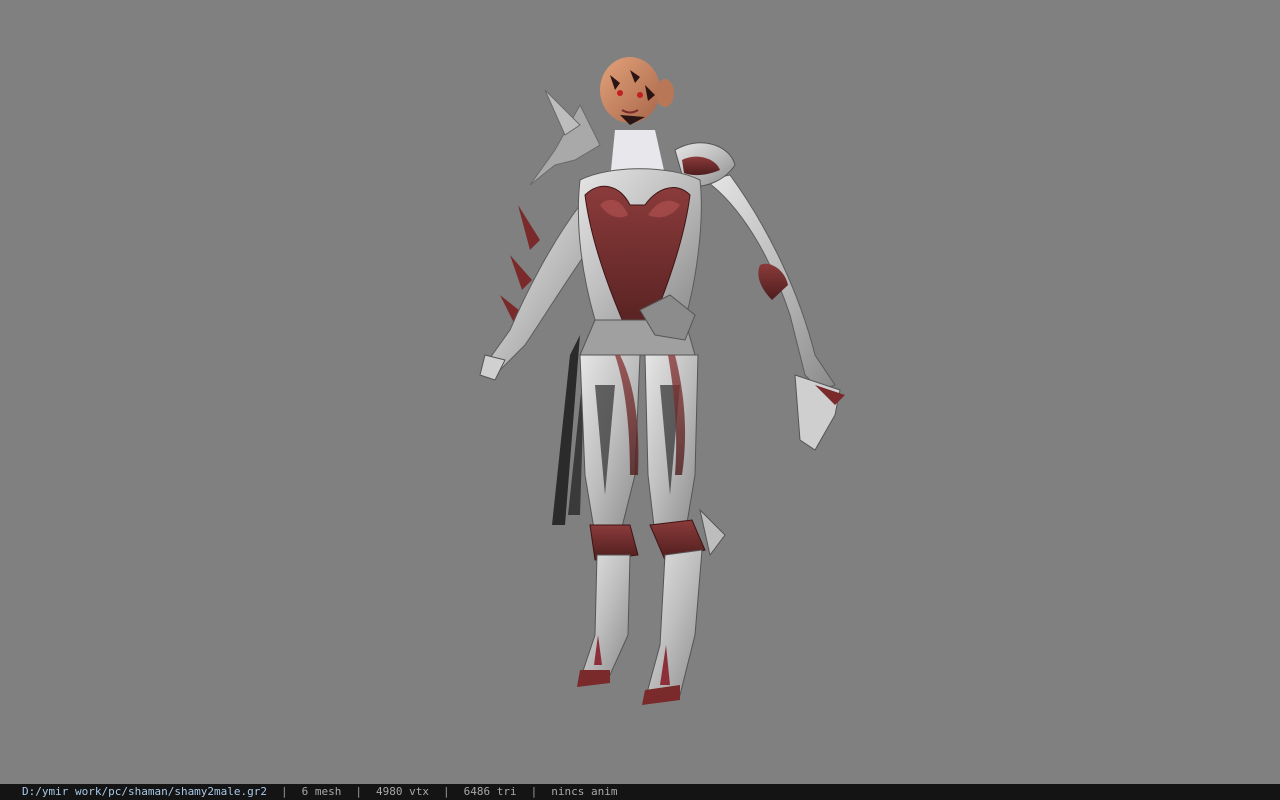 Image resolution: width=1280 pixels, height=800 pixels. What do you see at coordinates (145, 791) in the screenshot?
I see `model-file-path: D:/ymir work/pc/shaman/shamy2male.gr2` at bounding box center [145, 791].